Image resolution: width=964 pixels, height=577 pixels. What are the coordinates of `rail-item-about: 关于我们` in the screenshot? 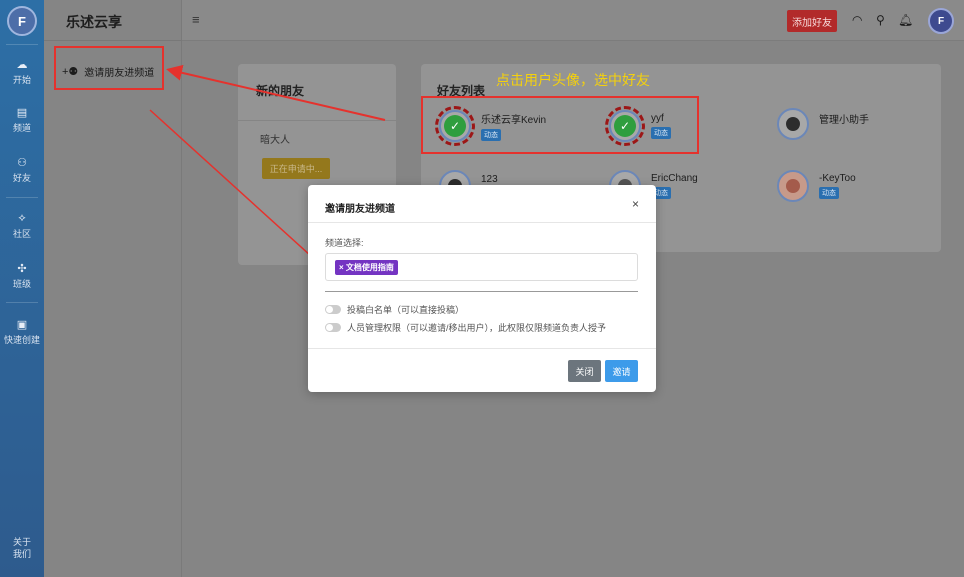 It's located at (22, 548).